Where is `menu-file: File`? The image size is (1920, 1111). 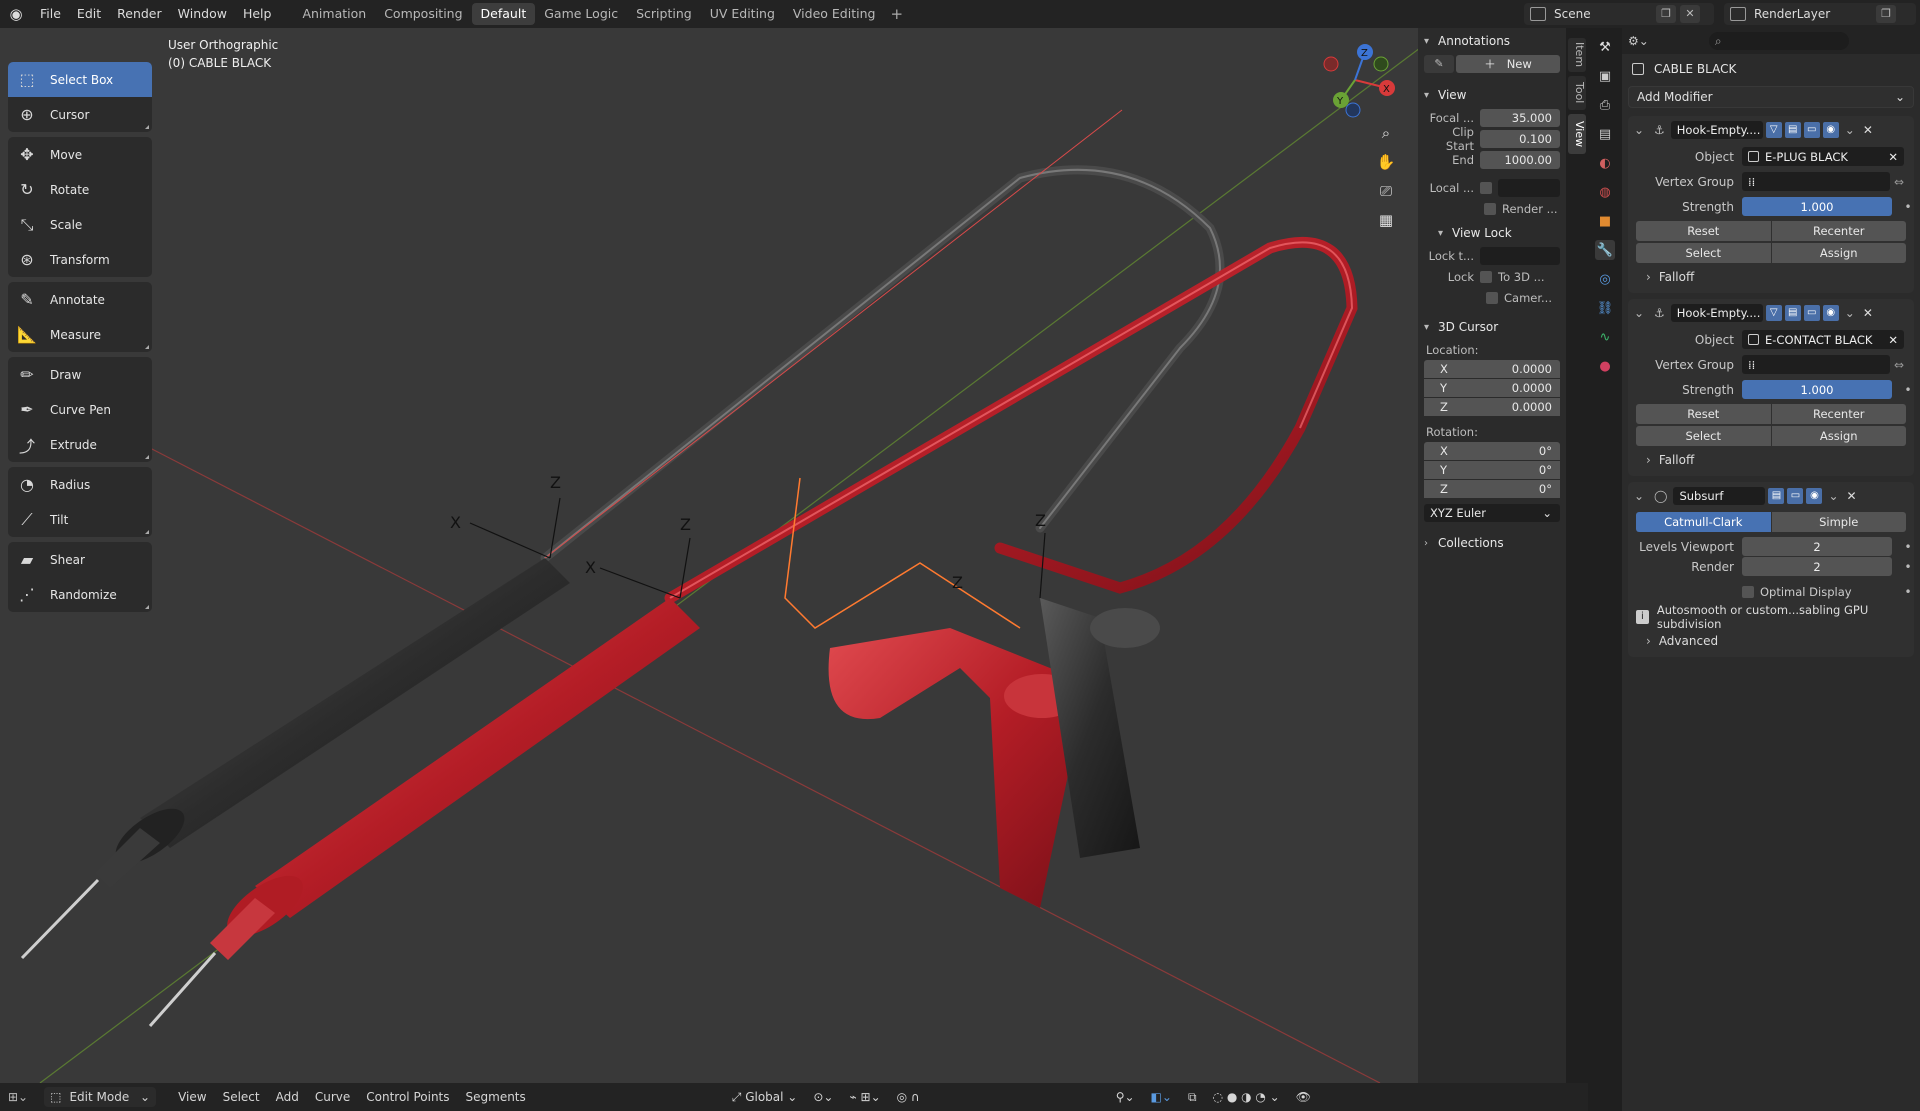 menu-file: File is located at coordinates (50, 14).